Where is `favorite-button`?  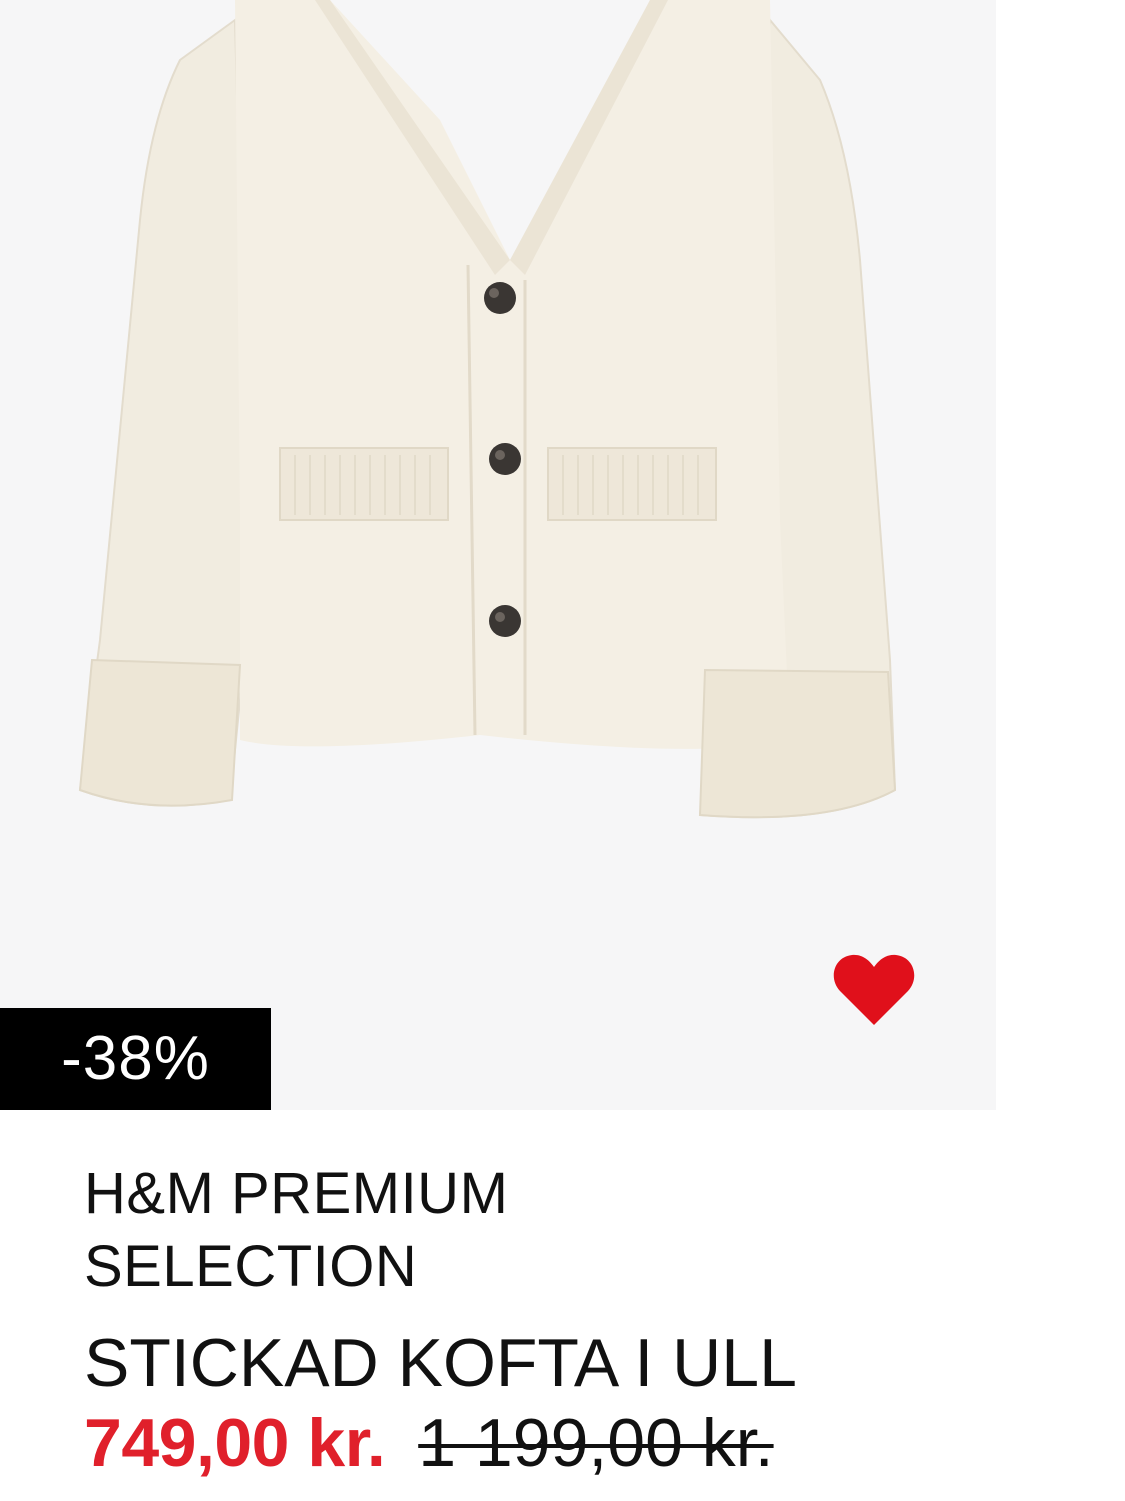 favorite-button is located at coordinates (874, 989).